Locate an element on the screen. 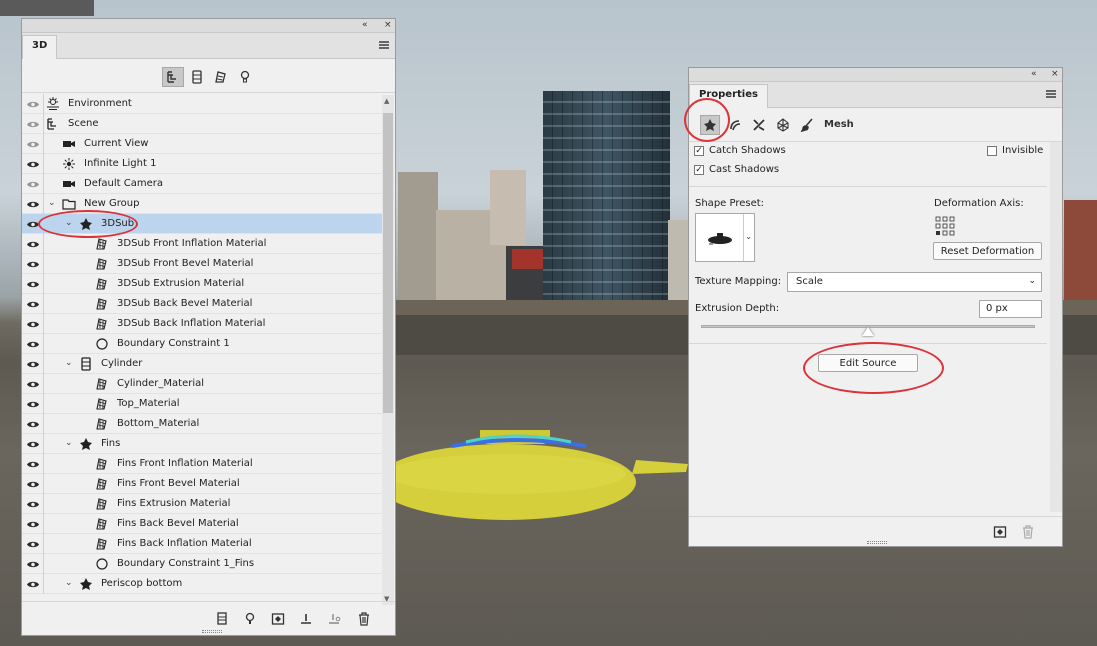 The image size is (1097, 646). ground-plane-icon is located at coordinates (306, 619).